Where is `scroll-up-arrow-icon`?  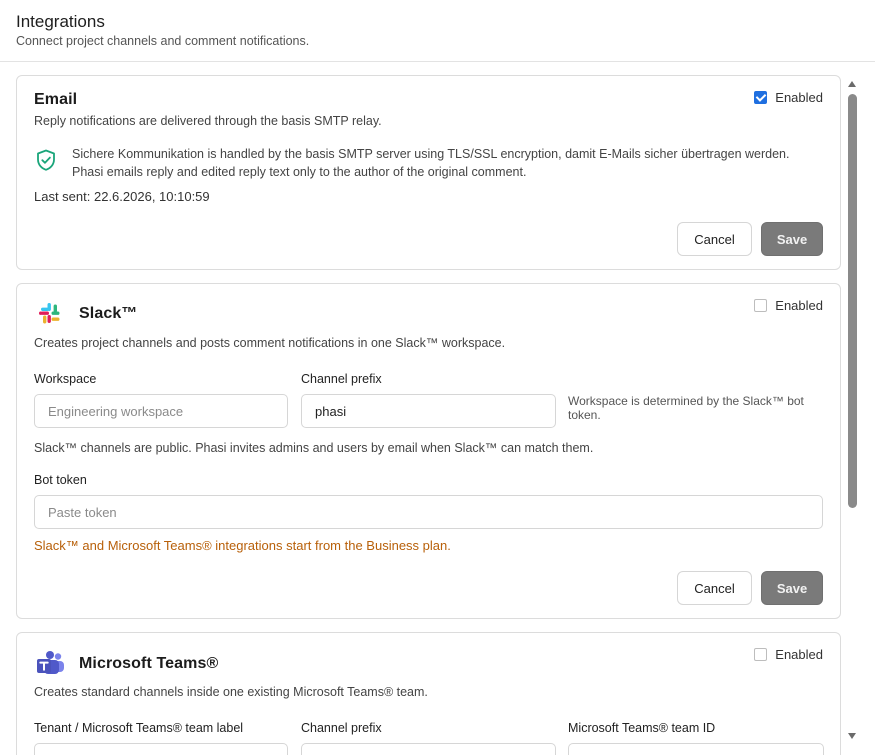
scroll-up-arrow-icon is located at coordinates (852, 84).